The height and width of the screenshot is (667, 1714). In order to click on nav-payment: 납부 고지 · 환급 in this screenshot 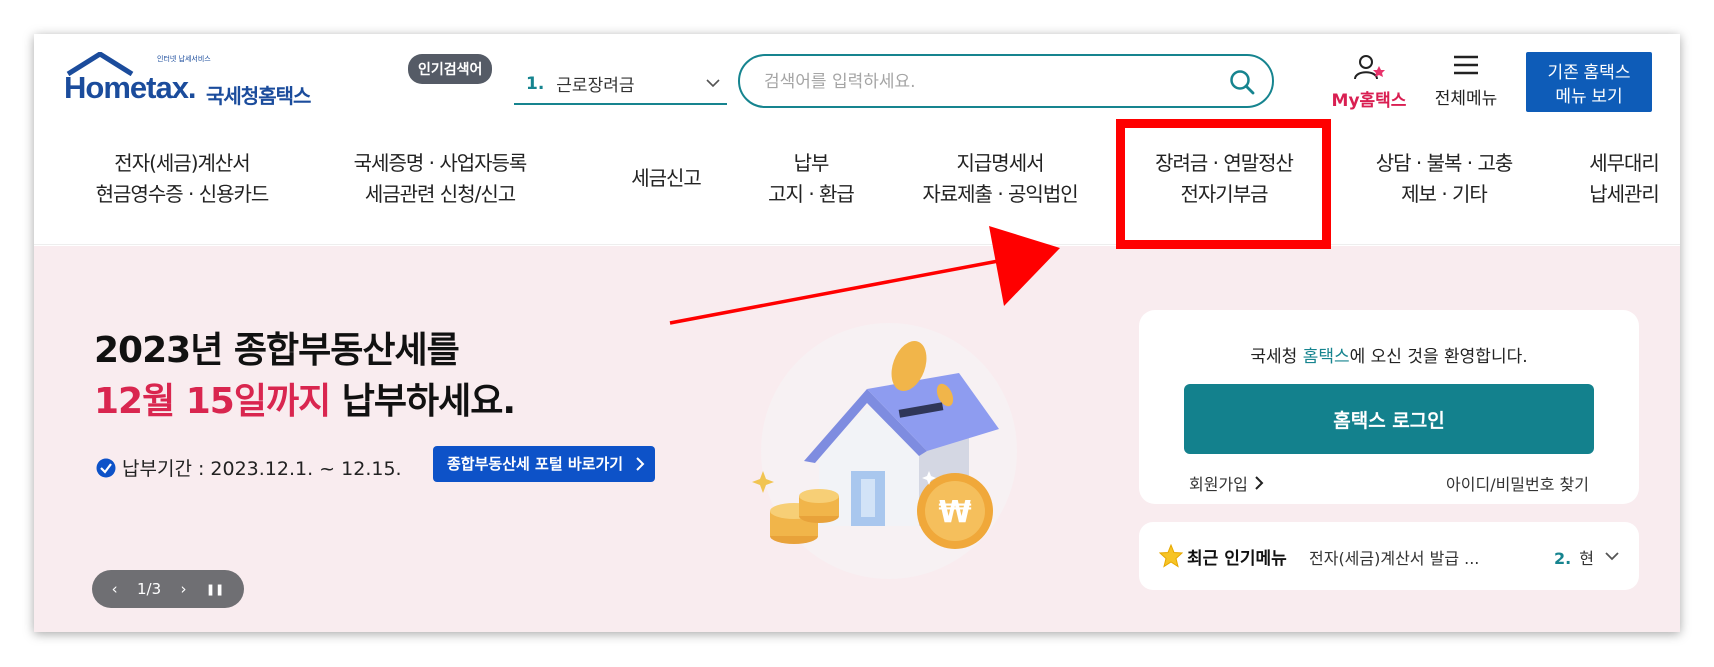, I will do `click(811, 179)`.